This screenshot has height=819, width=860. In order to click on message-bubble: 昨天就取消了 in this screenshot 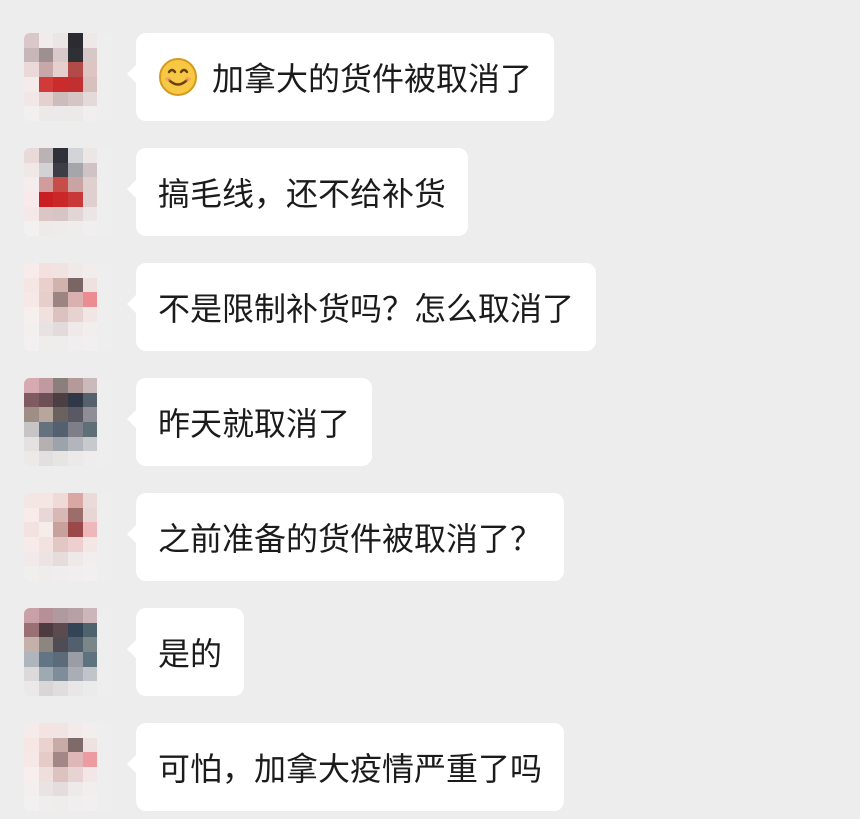, I will do `click(249, 422)`.